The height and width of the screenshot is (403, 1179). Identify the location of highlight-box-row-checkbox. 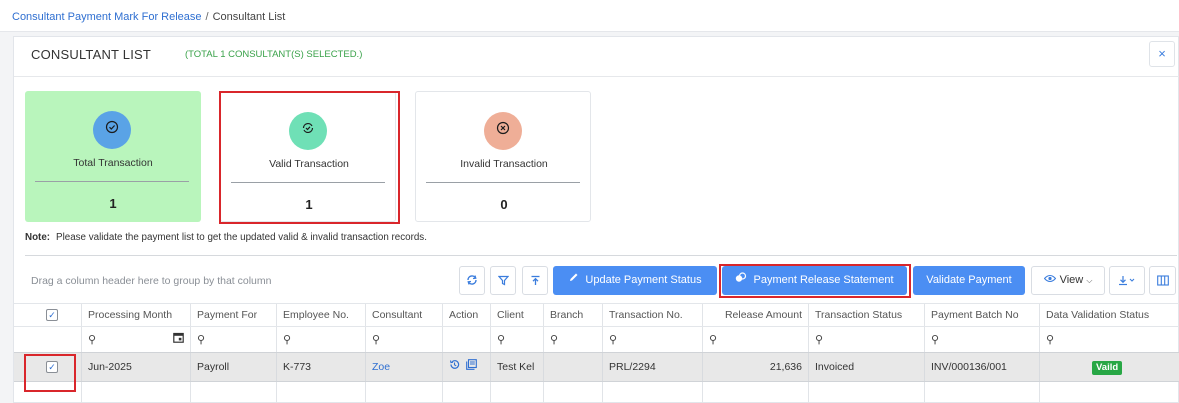
(50, 373).